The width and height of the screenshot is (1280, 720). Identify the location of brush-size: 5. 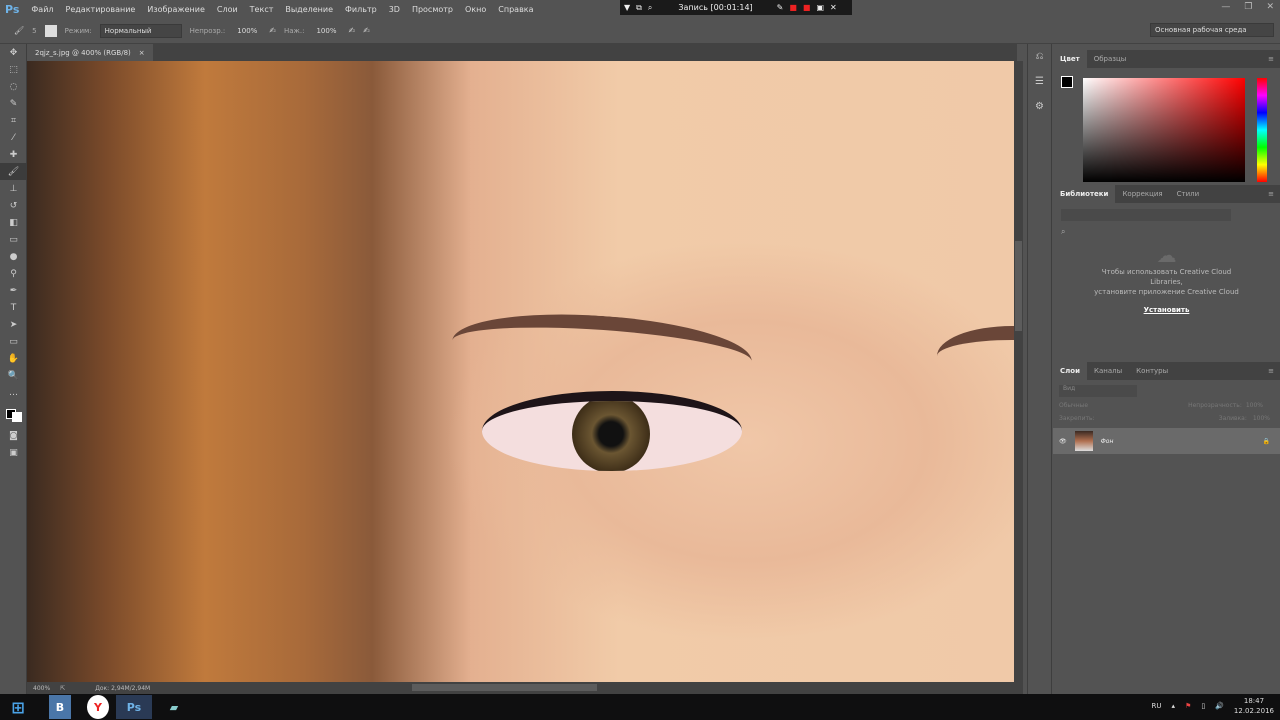
(34, 31).